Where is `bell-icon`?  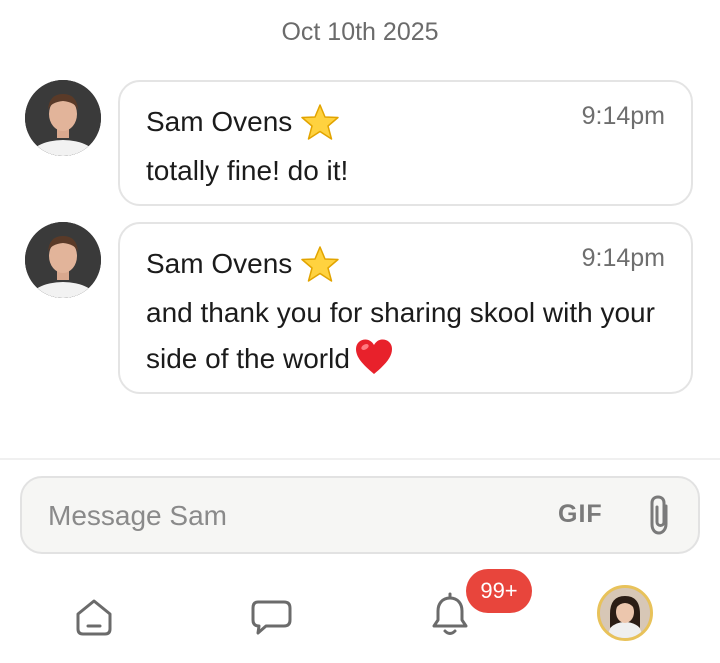
bell-icon is located at coordinates (450, 613).